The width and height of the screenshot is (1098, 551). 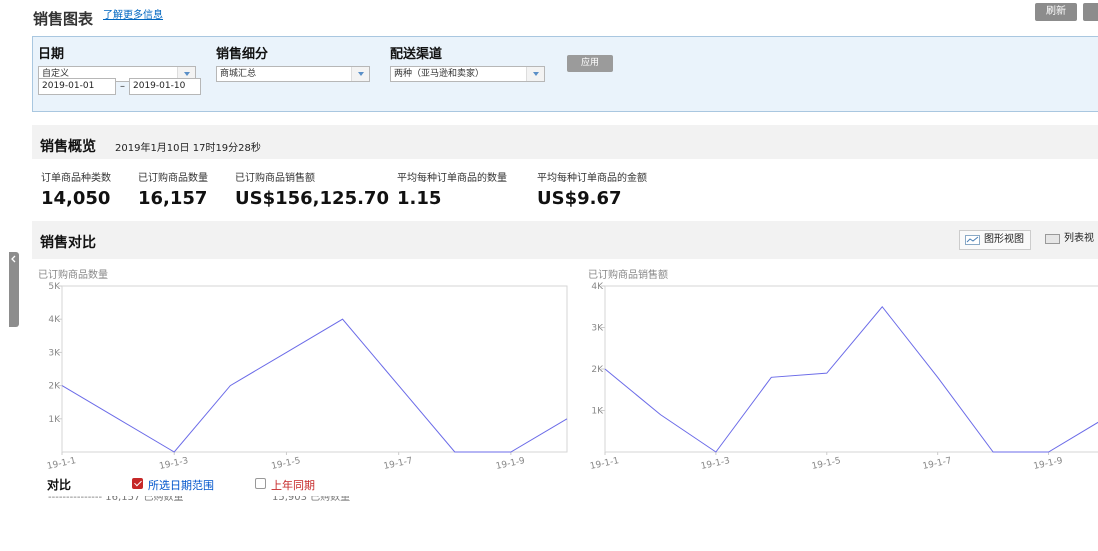 What do you see at coordinates (13, 259) in the screenshot?
I see `chevron-left-icon` at bounding box center [13, 259].